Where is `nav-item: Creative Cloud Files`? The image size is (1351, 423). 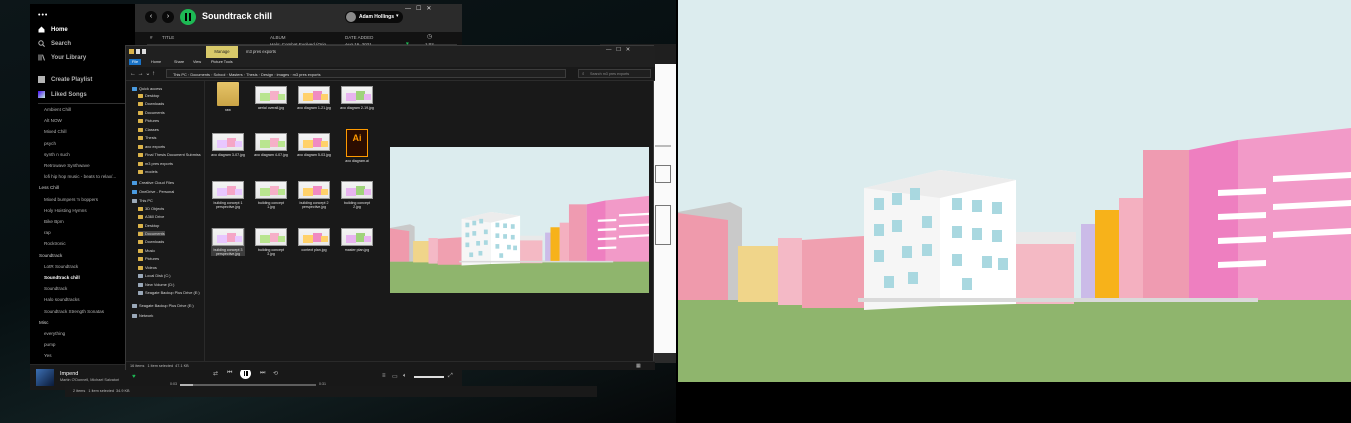
nav-item: Creative Cloud Files is located at coordinates (153, 182).